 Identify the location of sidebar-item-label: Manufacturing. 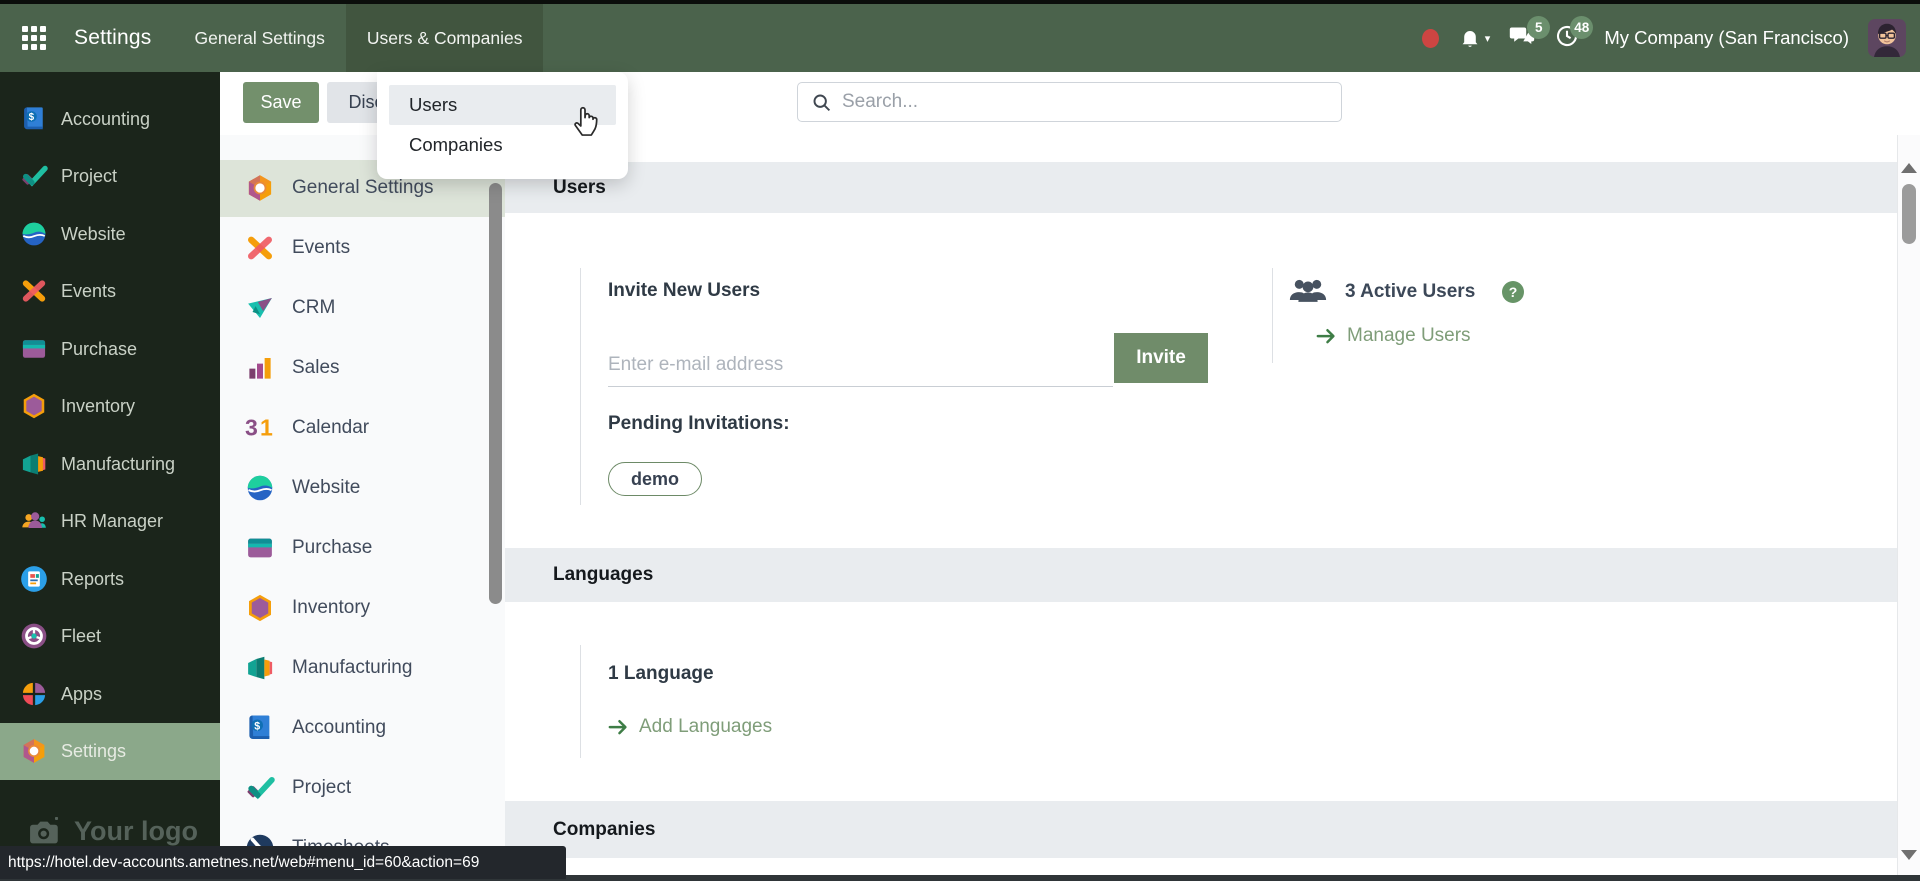
(118, 463).